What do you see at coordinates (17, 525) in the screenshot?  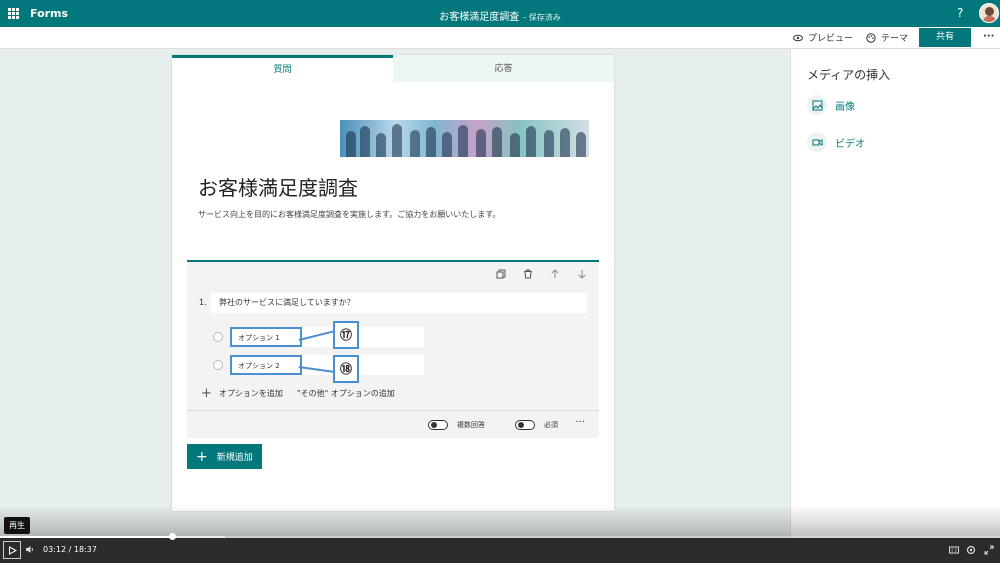 I see `play-tooltip: 再生` at bounding box center [17, 525].